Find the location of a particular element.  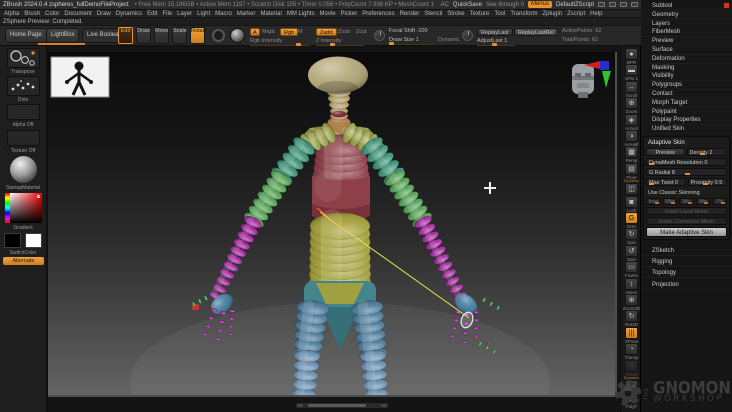

zoom3d-shelf-button: ⊕ Zoom3D is located at coordinates (631, 302).